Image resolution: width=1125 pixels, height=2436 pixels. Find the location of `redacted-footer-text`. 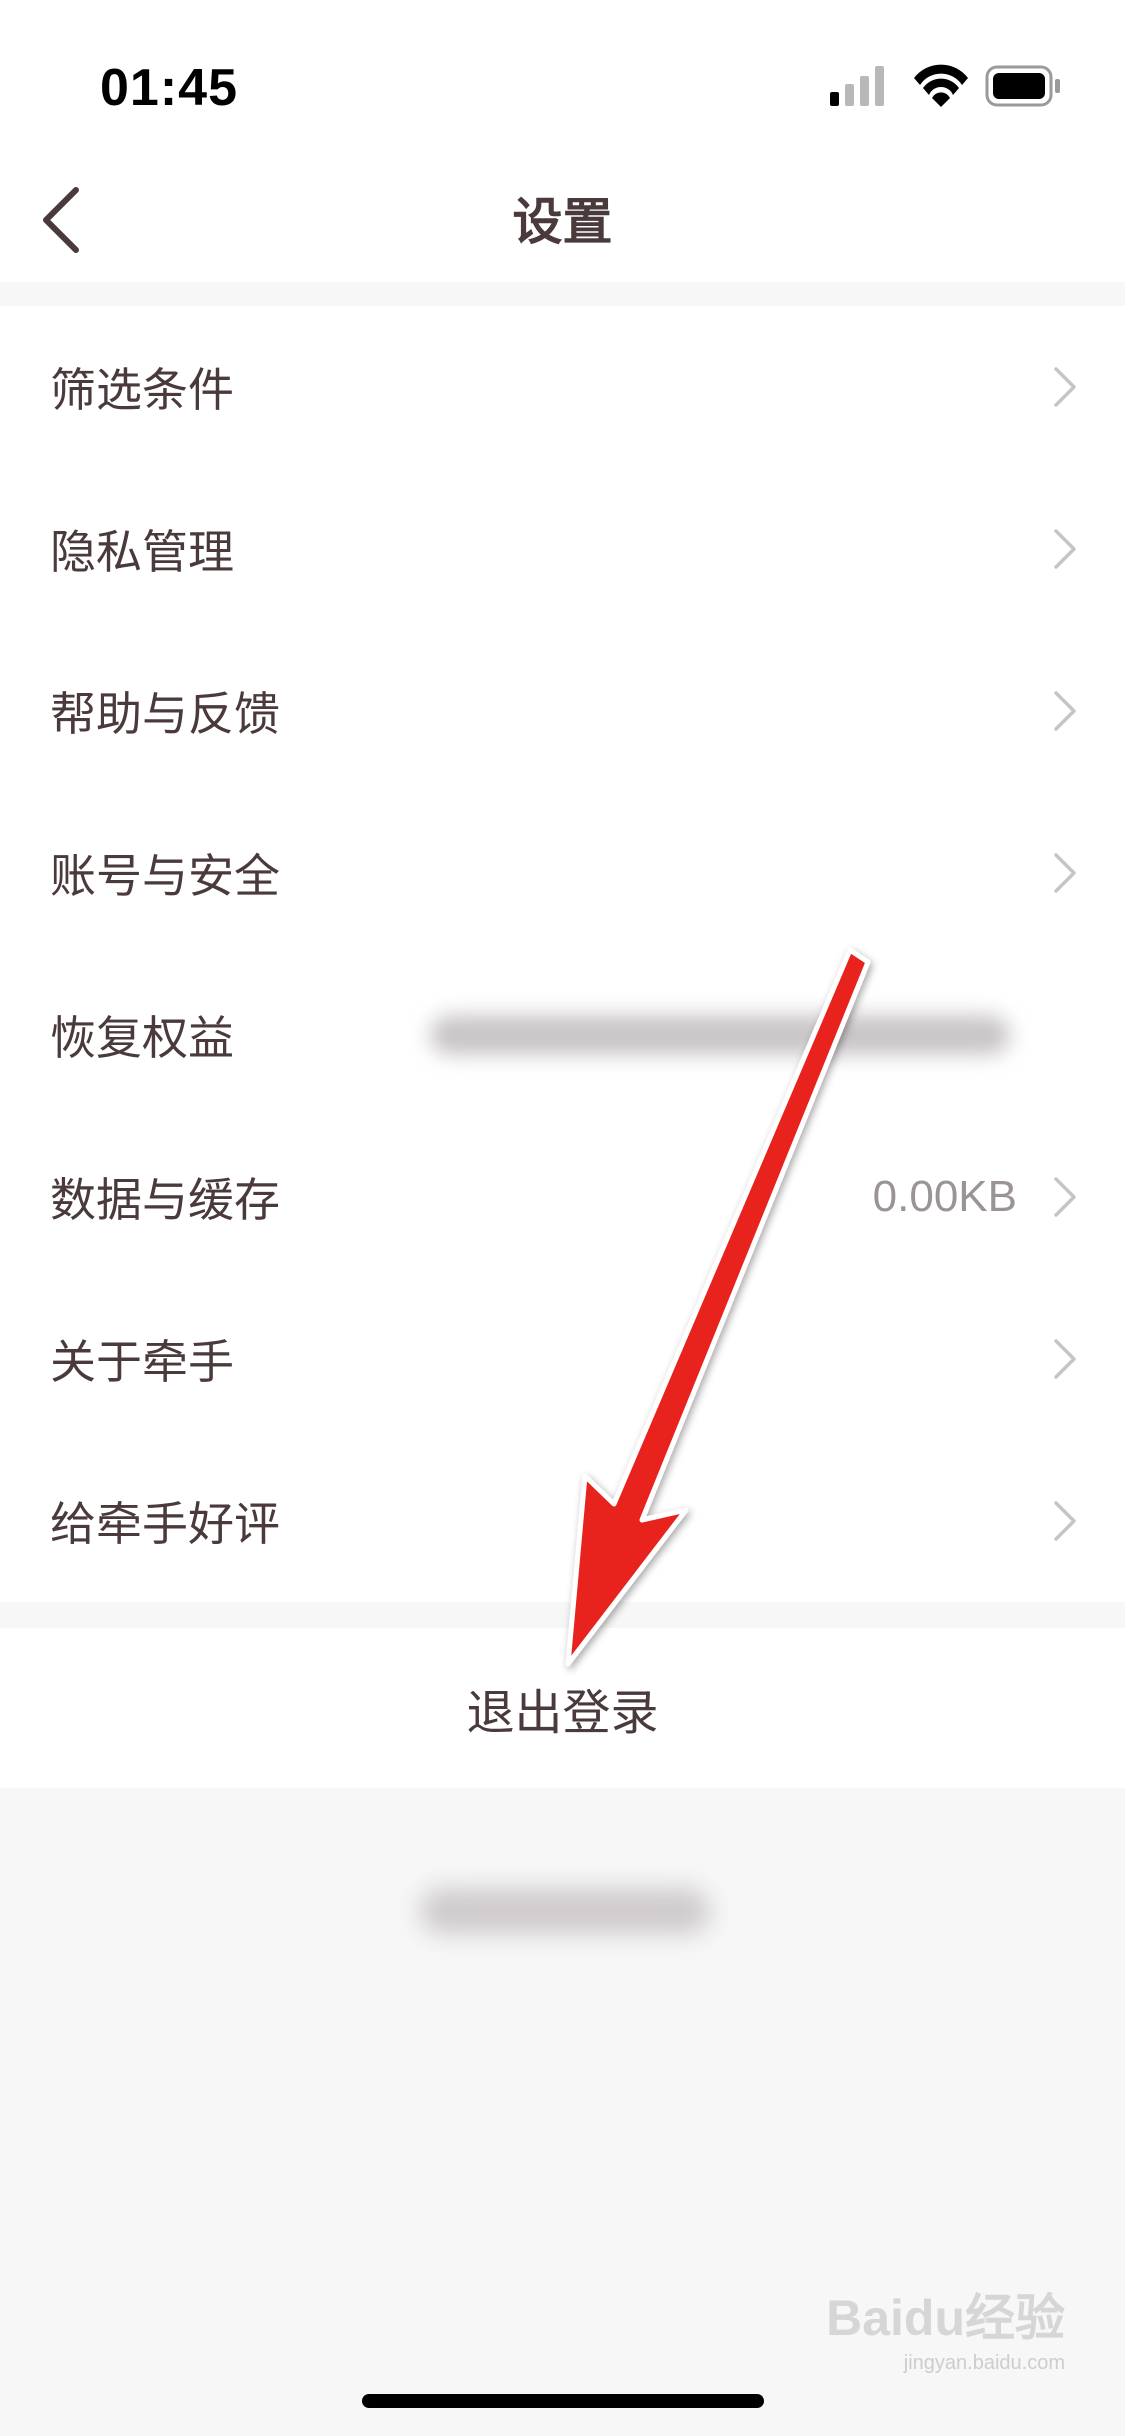

redacted-footer-text is located at coordinates (565, 1911).